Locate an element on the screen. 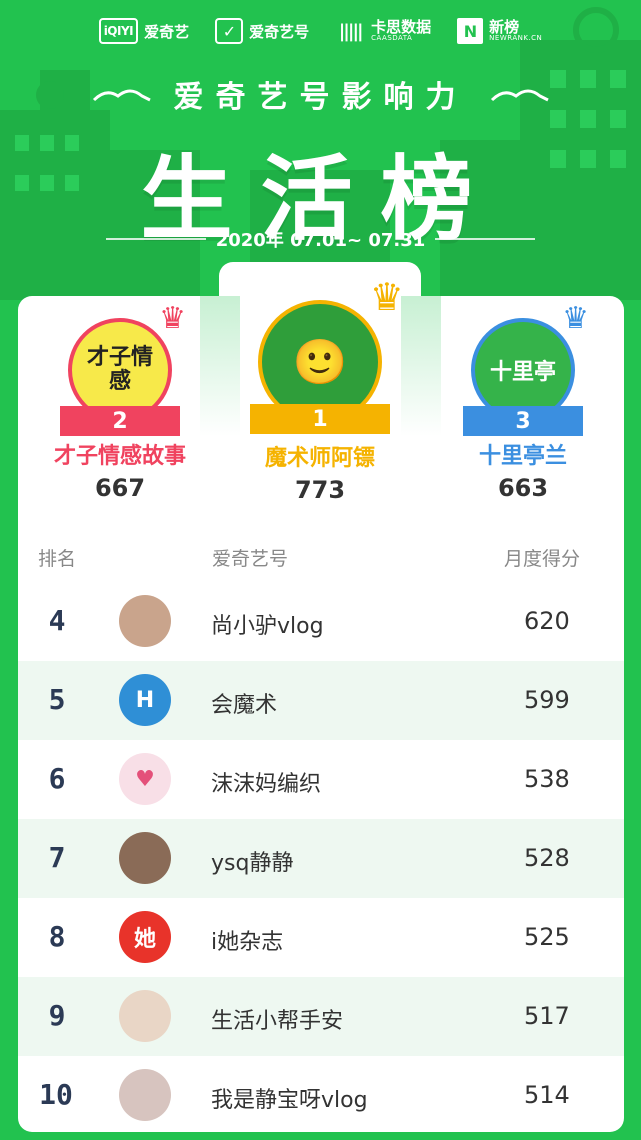 This screenshot has height=1140, width=641. podium-name: 才子情感故事 is located at coordinates (119, 456).